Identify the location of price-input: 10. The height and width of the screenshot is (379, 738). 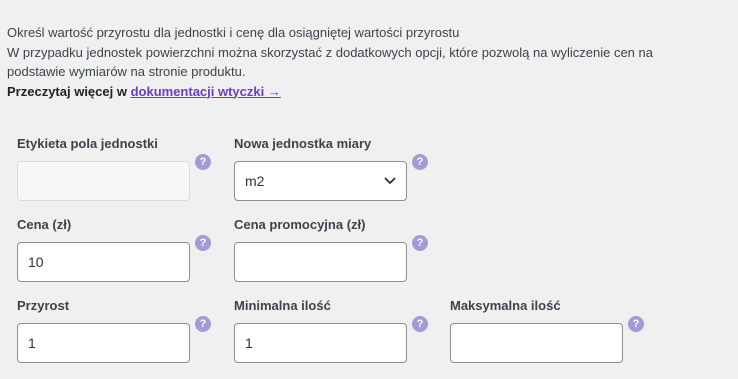
(103, 262).